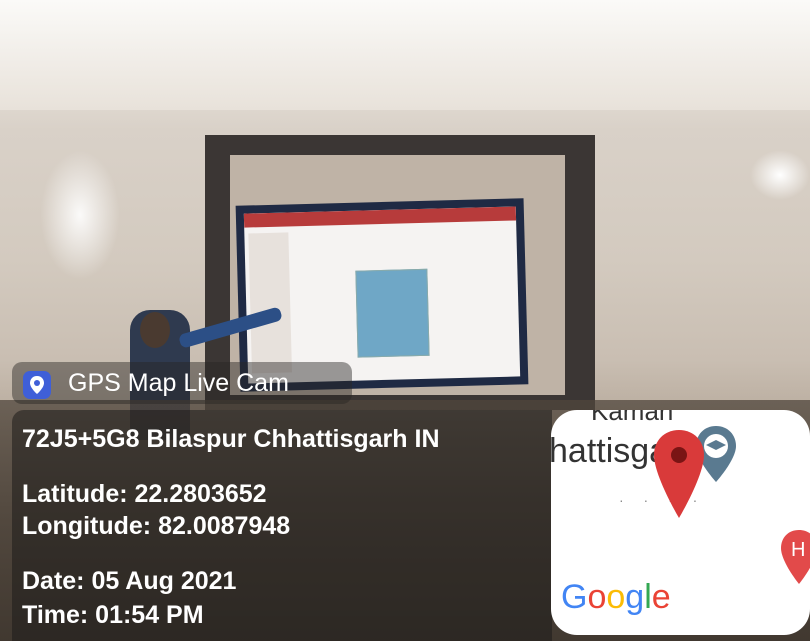 The image size is (810, 641). Describe the element at coordinates (679, 474) in the screenshot. I see `map-pin-icon` at that location.